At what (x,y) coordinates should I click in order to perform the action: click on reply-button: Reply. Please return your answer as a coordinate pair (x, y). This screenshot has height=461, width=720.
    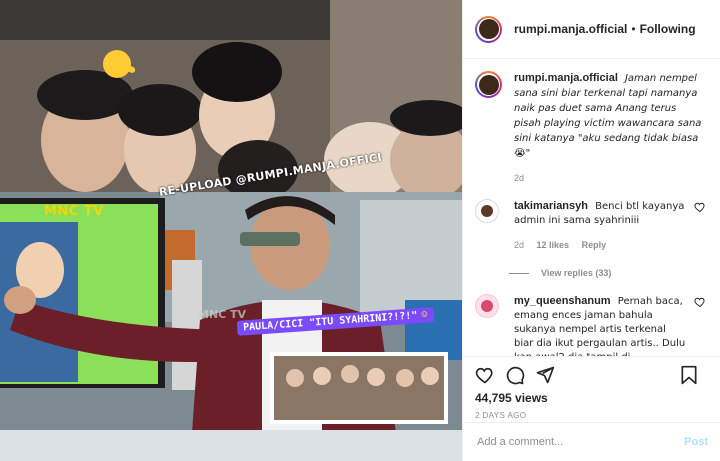
    Looking at the image, I should click on (594, 245).